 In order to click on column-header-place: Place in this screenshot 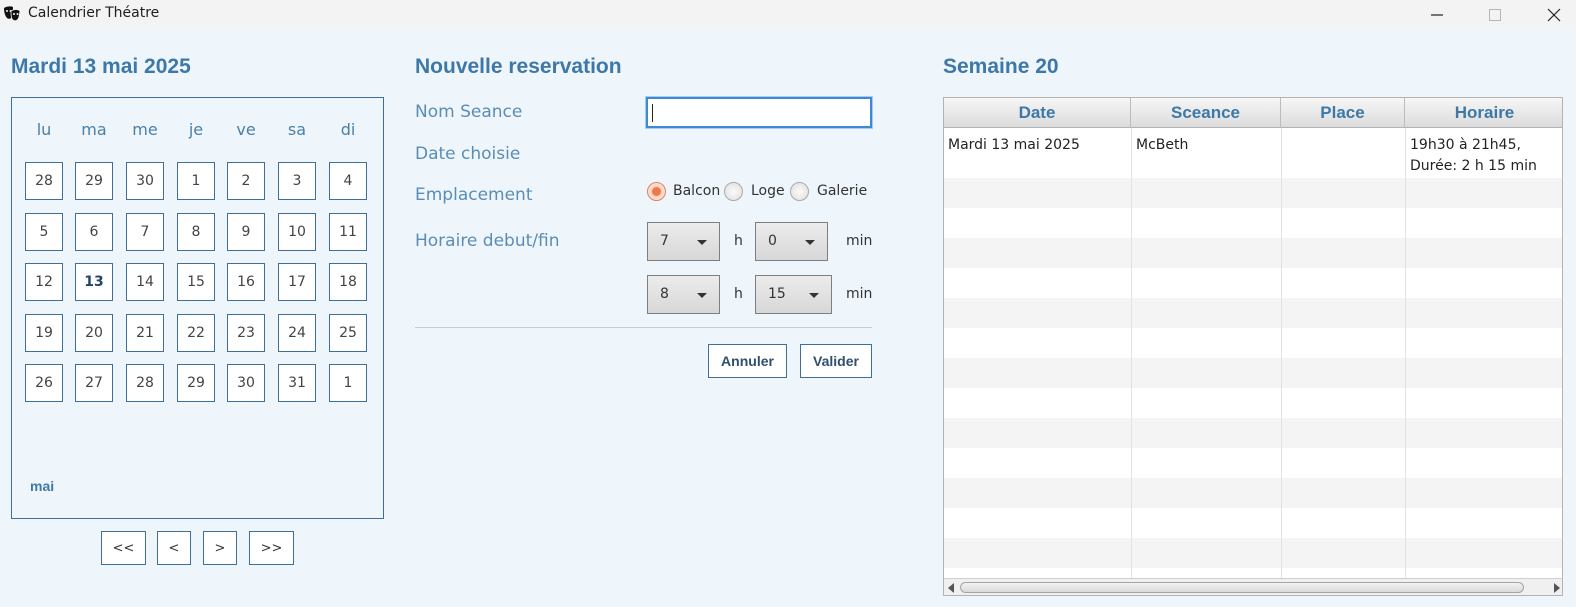, I will do `click(1343, 113)`.